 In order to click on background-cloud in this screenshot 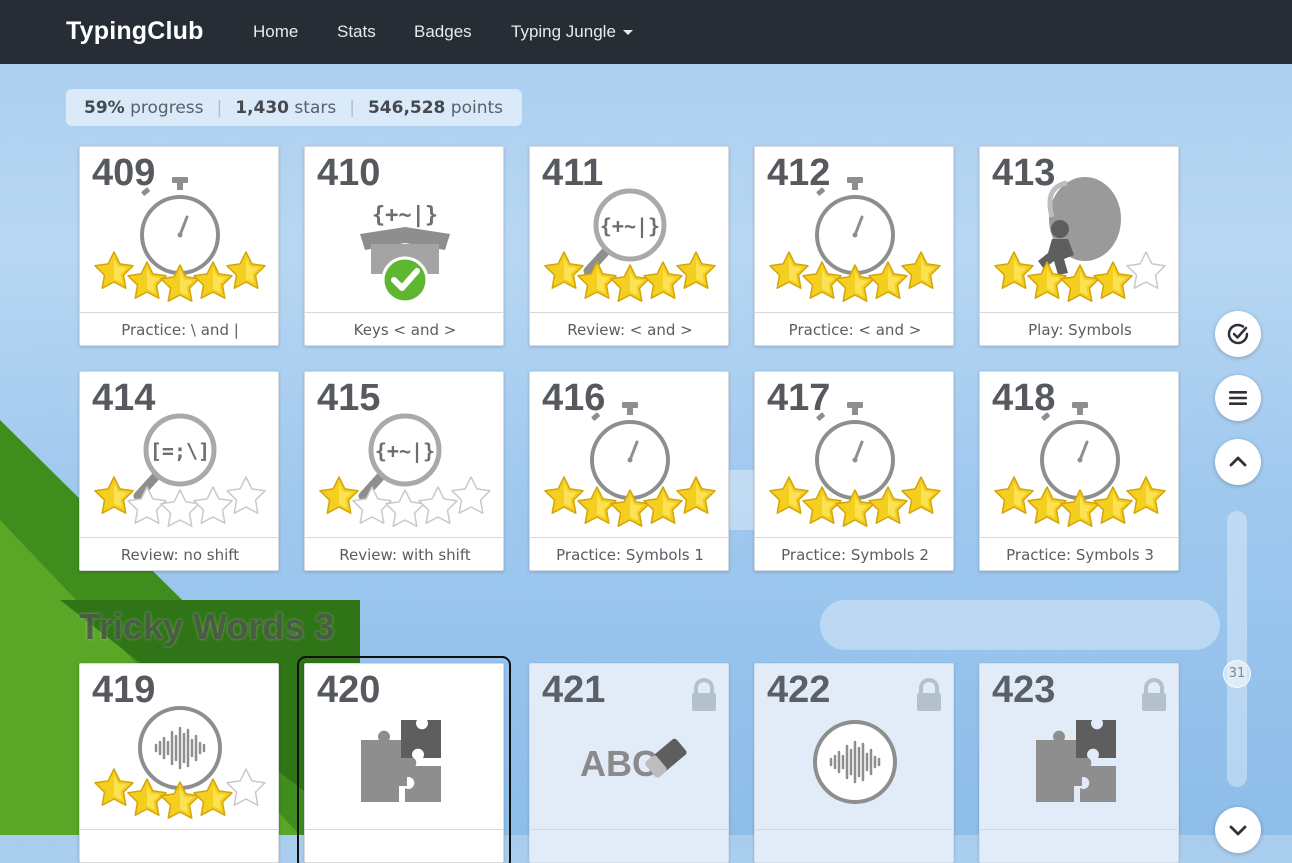, I will do `click(1020, 625)`.